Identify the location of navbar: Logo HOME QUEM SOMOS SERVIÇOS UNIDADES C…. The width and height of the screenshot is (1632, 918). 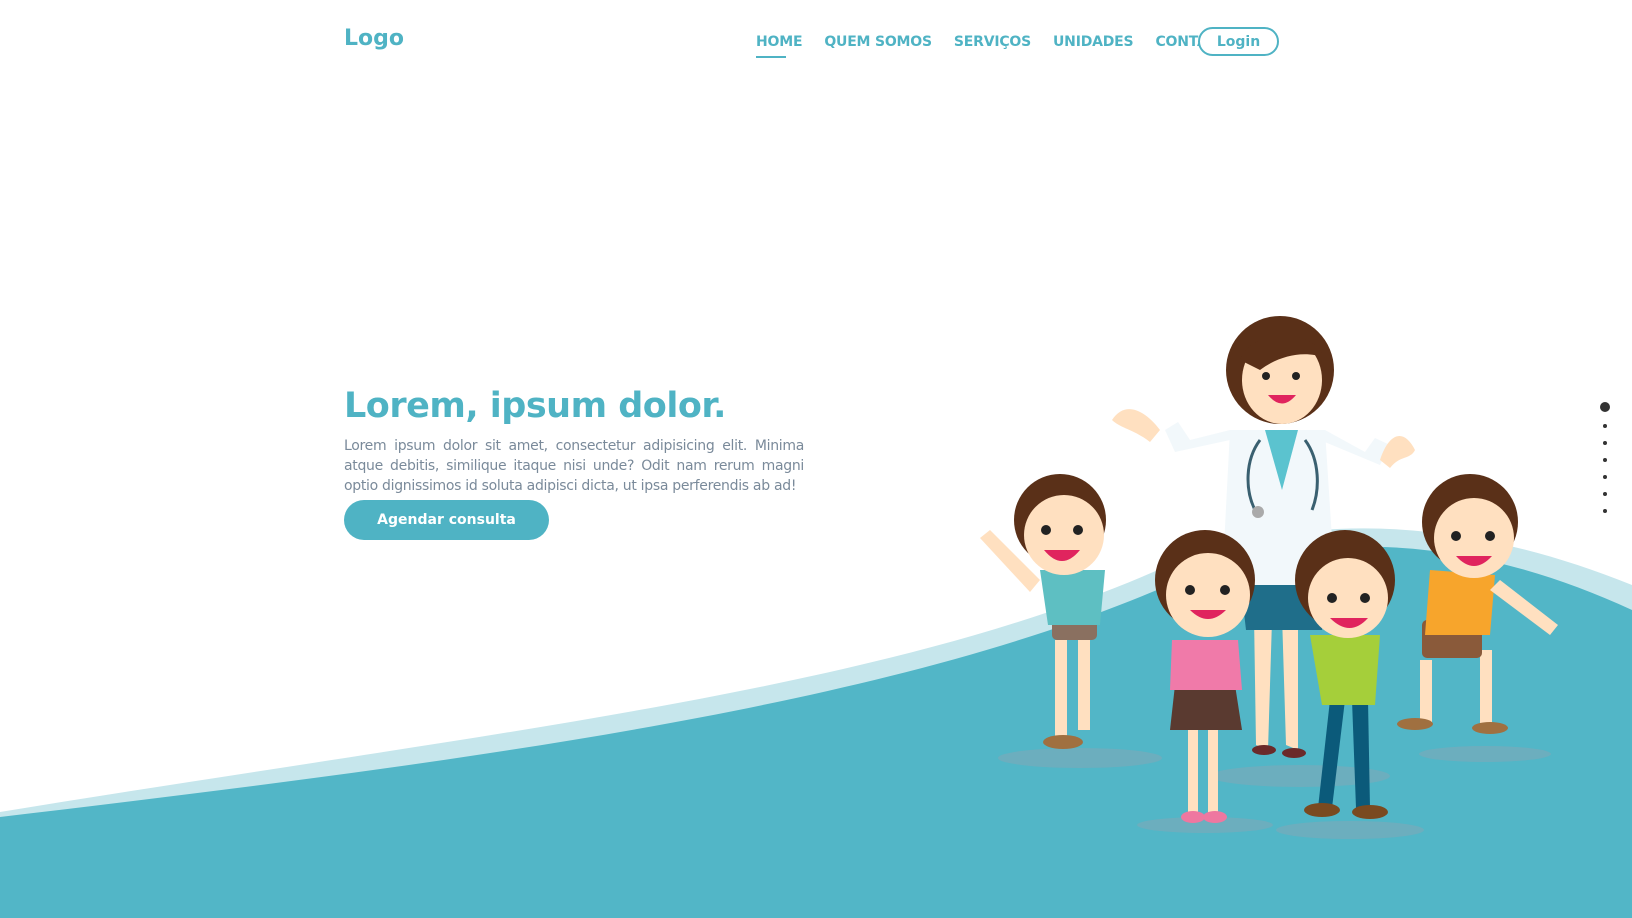
(816, 42).